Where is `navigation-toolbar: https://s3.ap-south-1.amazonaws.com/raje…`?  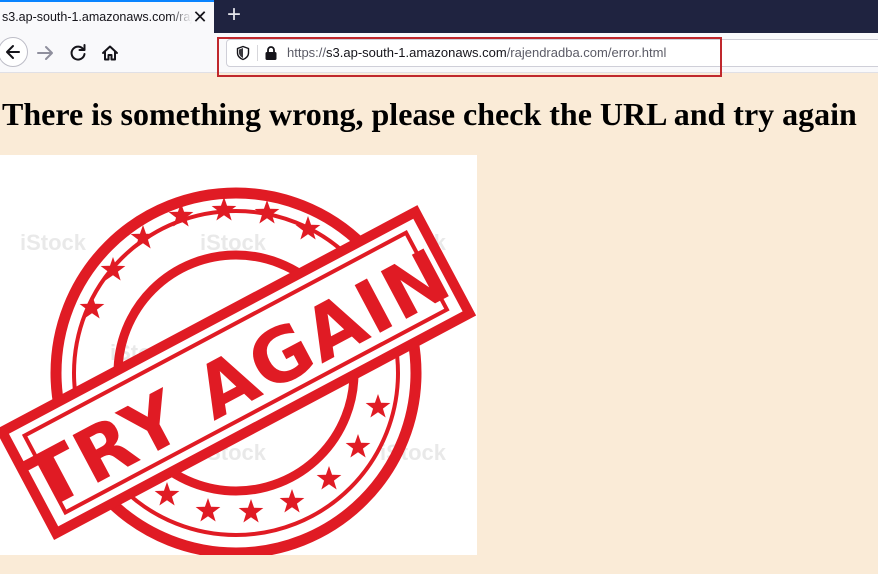 navigation-toolbar: https://s3.ap-south-1.amazonaws.com/raje… is located at coordinates (439, 53).